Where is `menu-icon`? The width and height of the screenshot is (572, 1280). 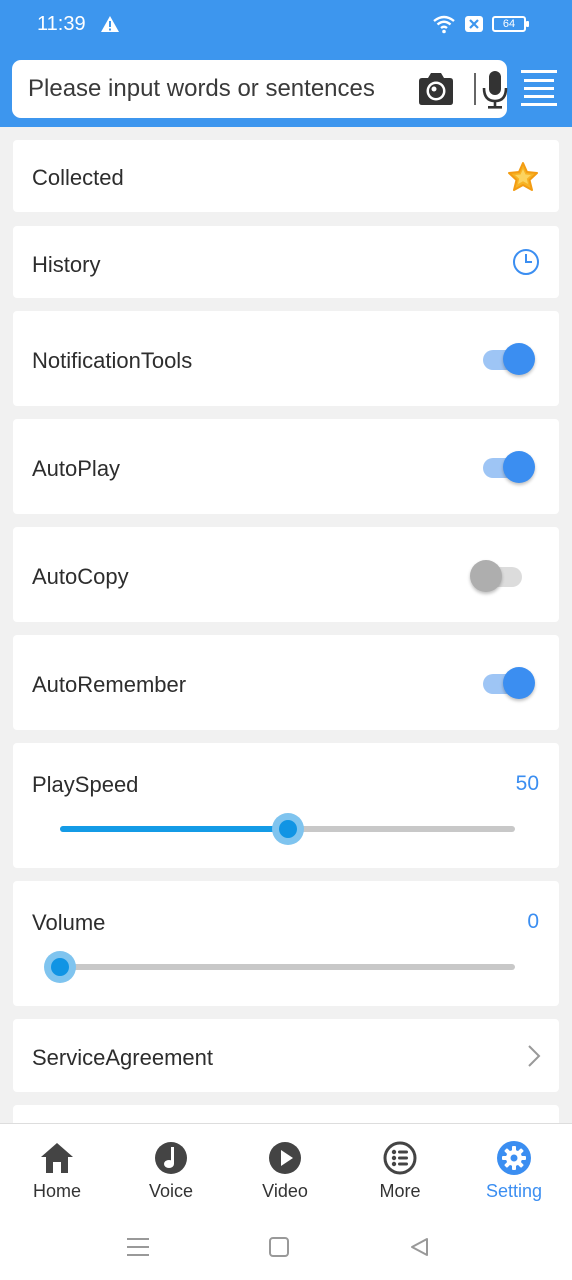 menu-icon is located at coordinates (539, 88).